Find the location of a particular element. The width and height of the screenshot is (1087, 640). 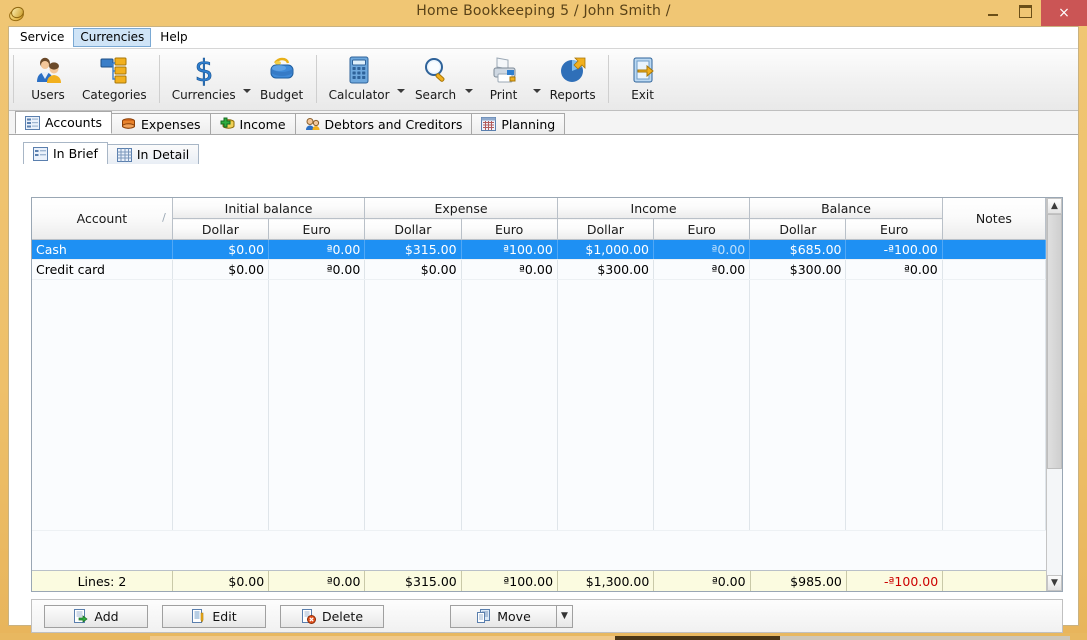

toolbar-currencies-dropdown-arrow is located at coordinates (246, 91).